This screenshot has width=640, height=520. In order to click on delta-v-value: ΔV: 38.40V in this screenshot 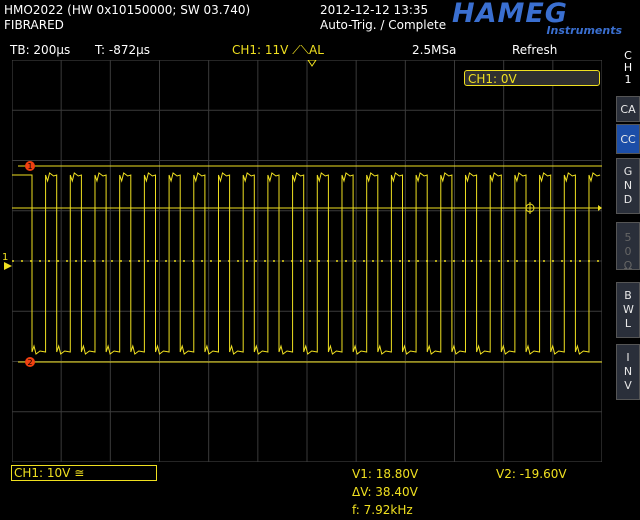, I will do `click(385, 492)`.